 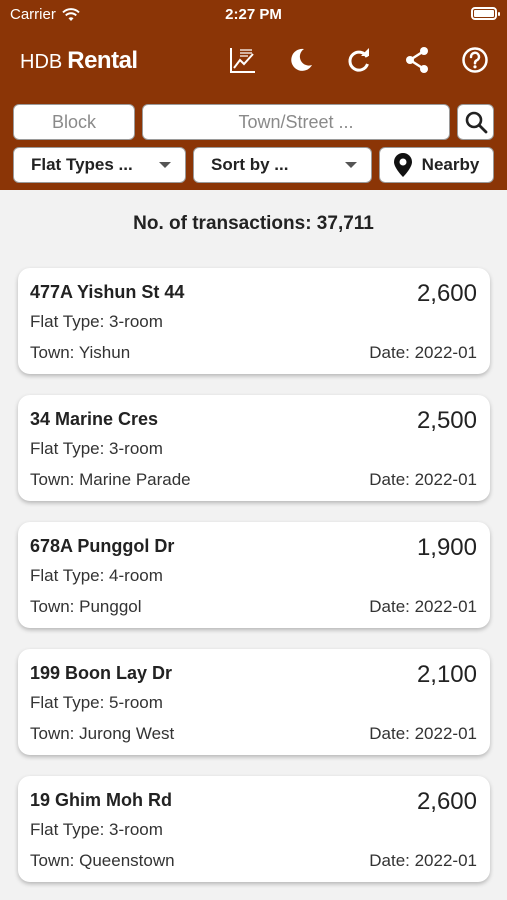 What do you see at coordinates (446, 674) in the screenshot?
I see `listing-price: 2,100` at bounding box center [446, 674].